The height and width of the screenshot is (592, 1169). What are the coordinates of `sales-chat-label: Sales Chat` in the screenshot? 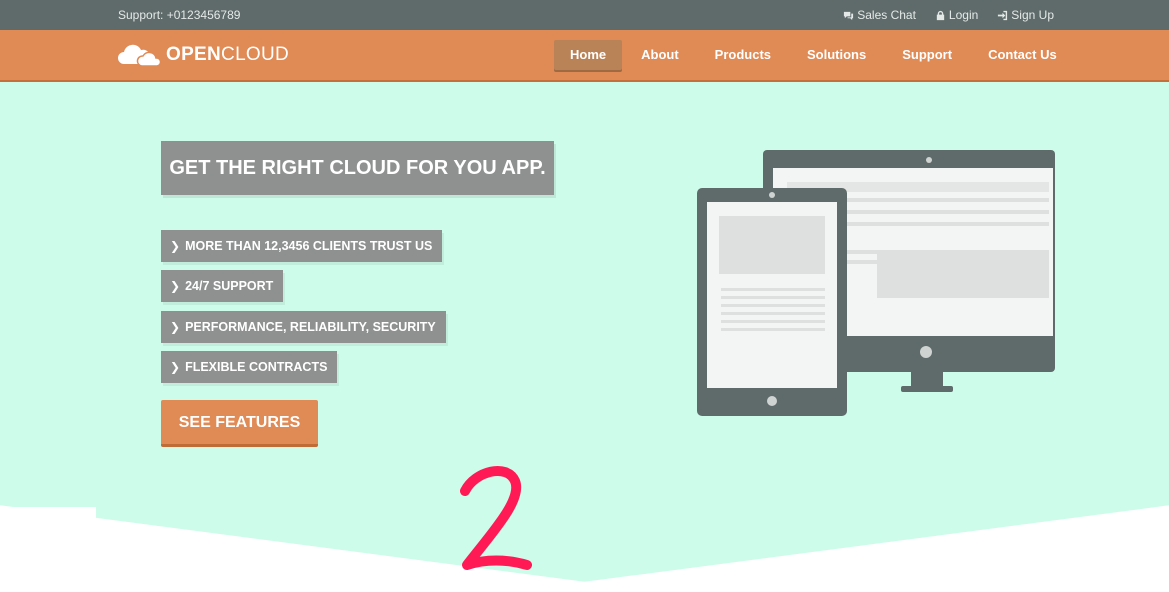 It's located at (886, 15).